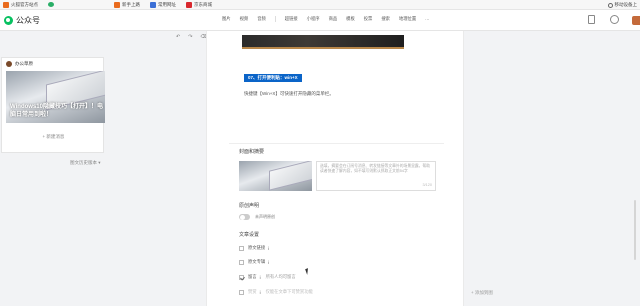 The height and width of the screenshot is (306, 640). Describe the element at coordinates (178, 37) in the screenshot. I see `undo-icon: ↶` at that location.